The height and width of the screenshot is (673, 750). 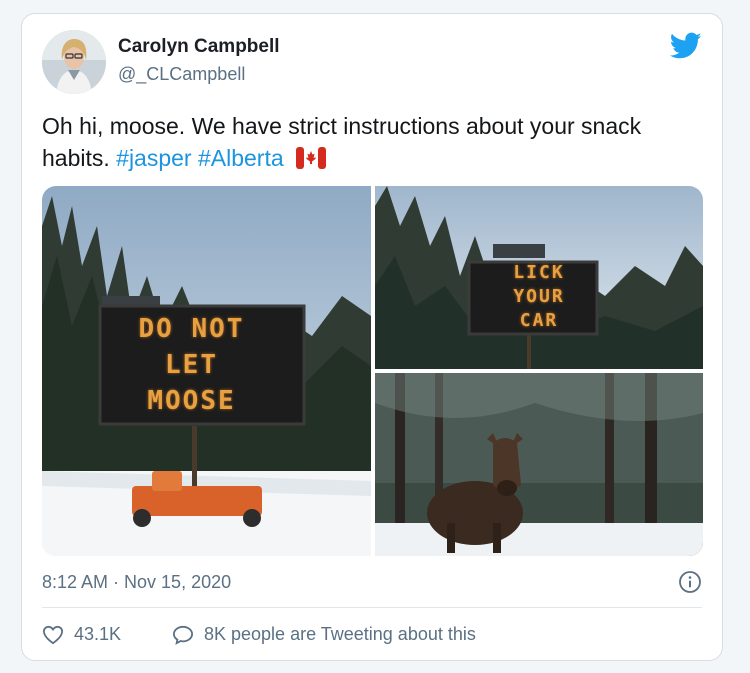 What do you see at coordinates (136, 582) in the screenshot?
I see `tweet-timestamp: 8:12 AM · Nov 15, 2020` at bounding box center [136, 582].